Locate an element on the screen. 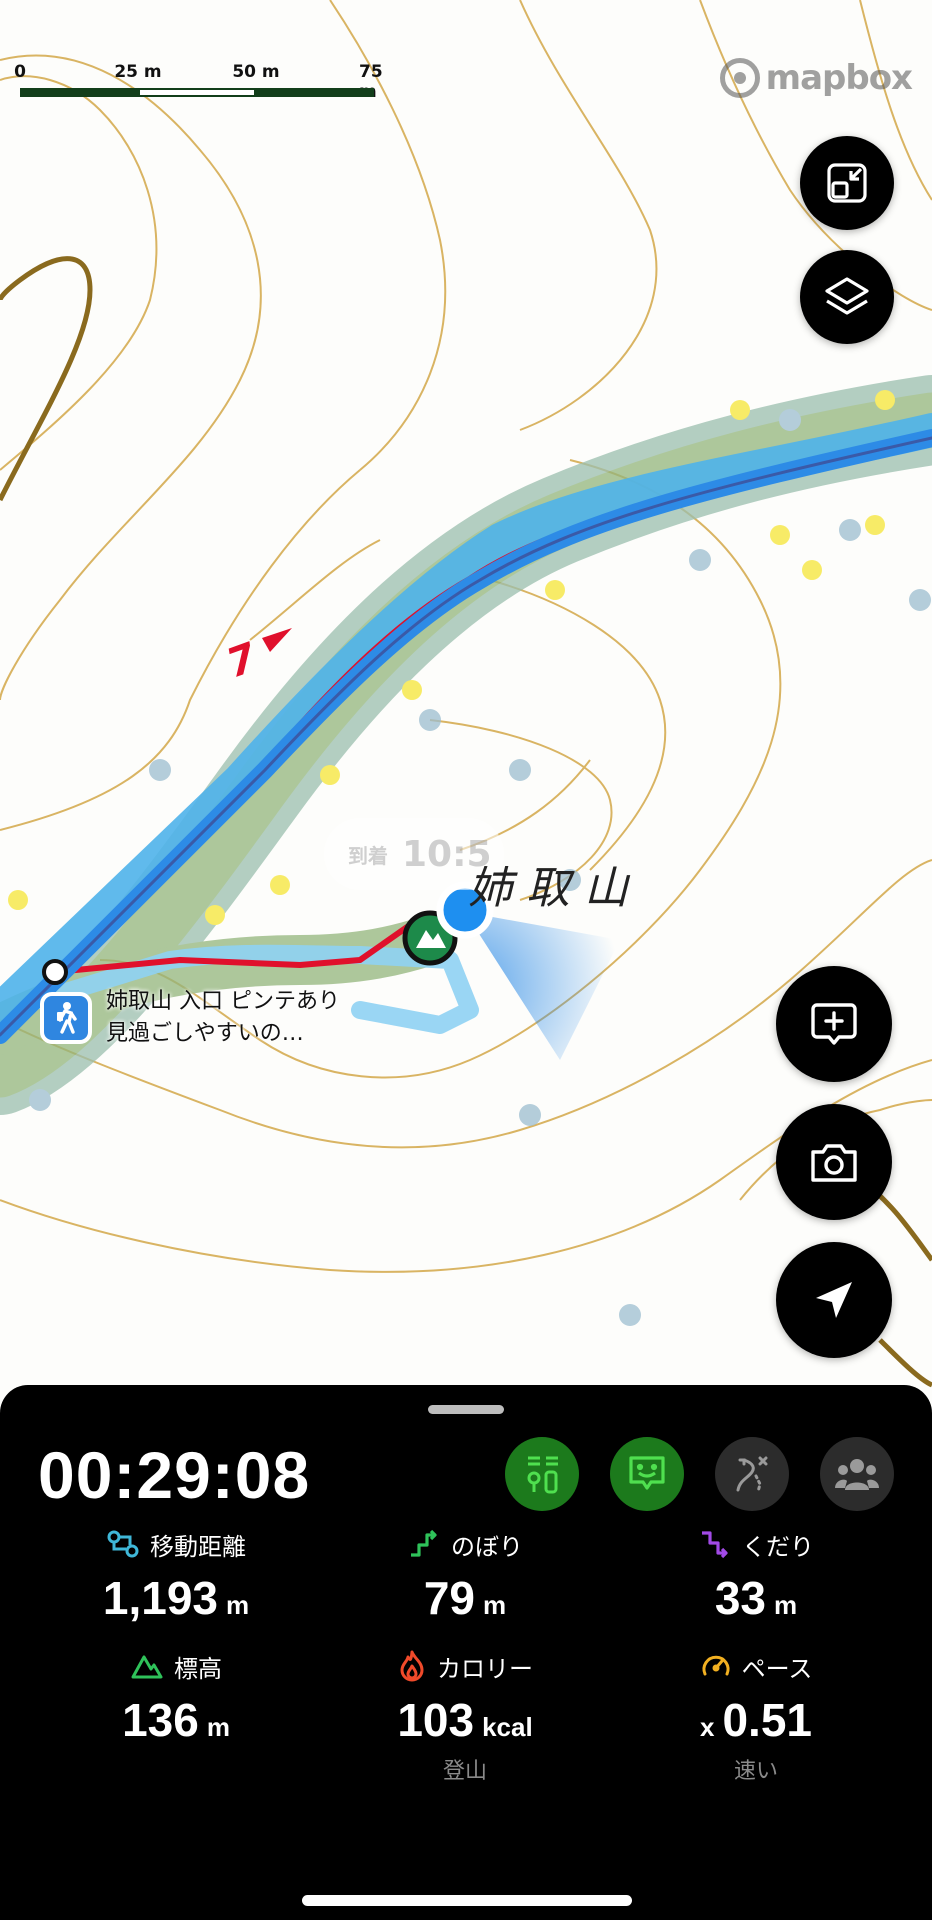  smile-chat-icon is located at coordinates (647, 1473).